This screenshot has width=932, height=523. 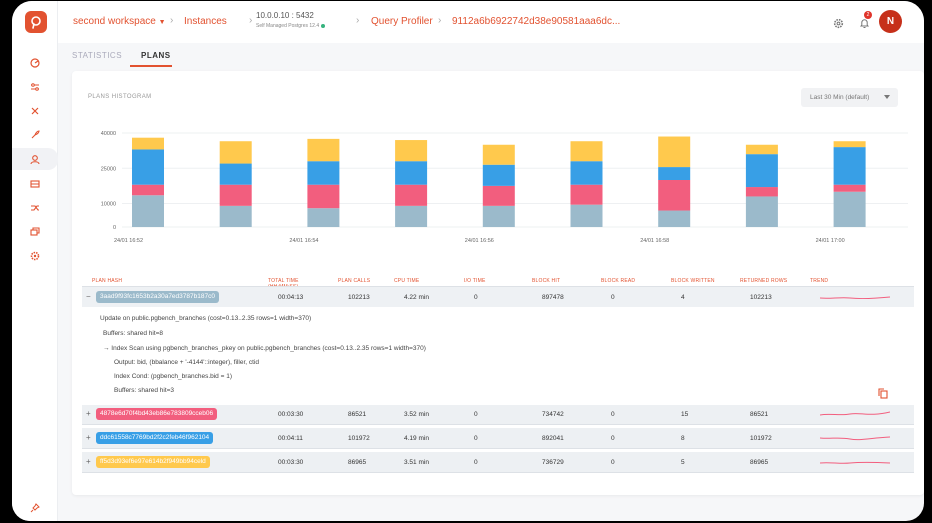 What do you see at coordinates (172, 20) in the screenshot?
I see `chevron-right-icon: ›` at bounding box center [172, 20].